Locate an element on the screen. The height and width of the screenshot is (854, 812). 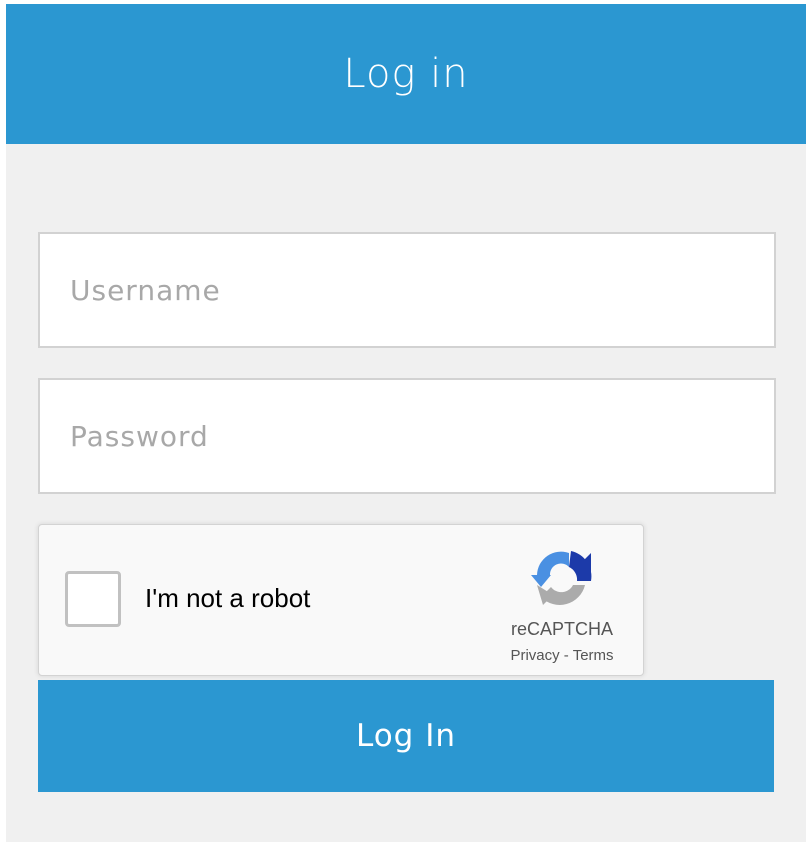
username-field is located at coordinates (407, 290).